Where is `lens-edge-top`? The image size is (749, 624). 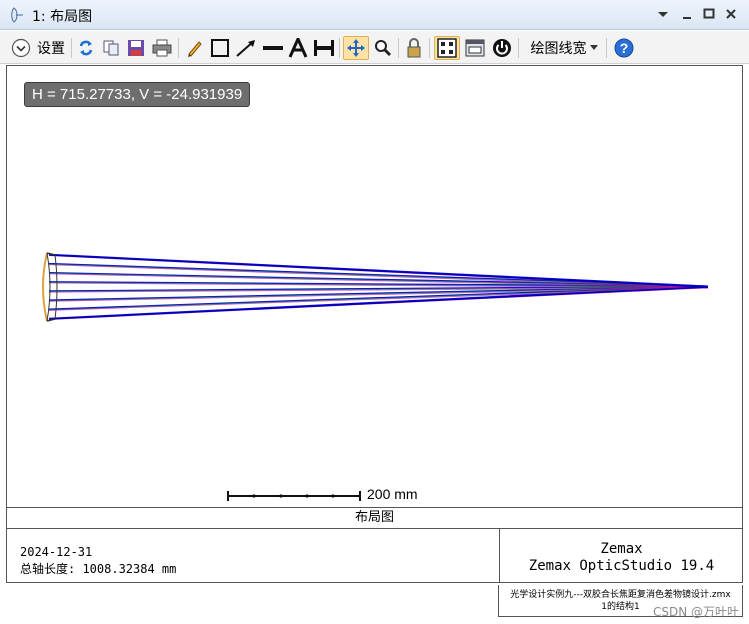 lens-edge-top is located at coordinates (51, 254).